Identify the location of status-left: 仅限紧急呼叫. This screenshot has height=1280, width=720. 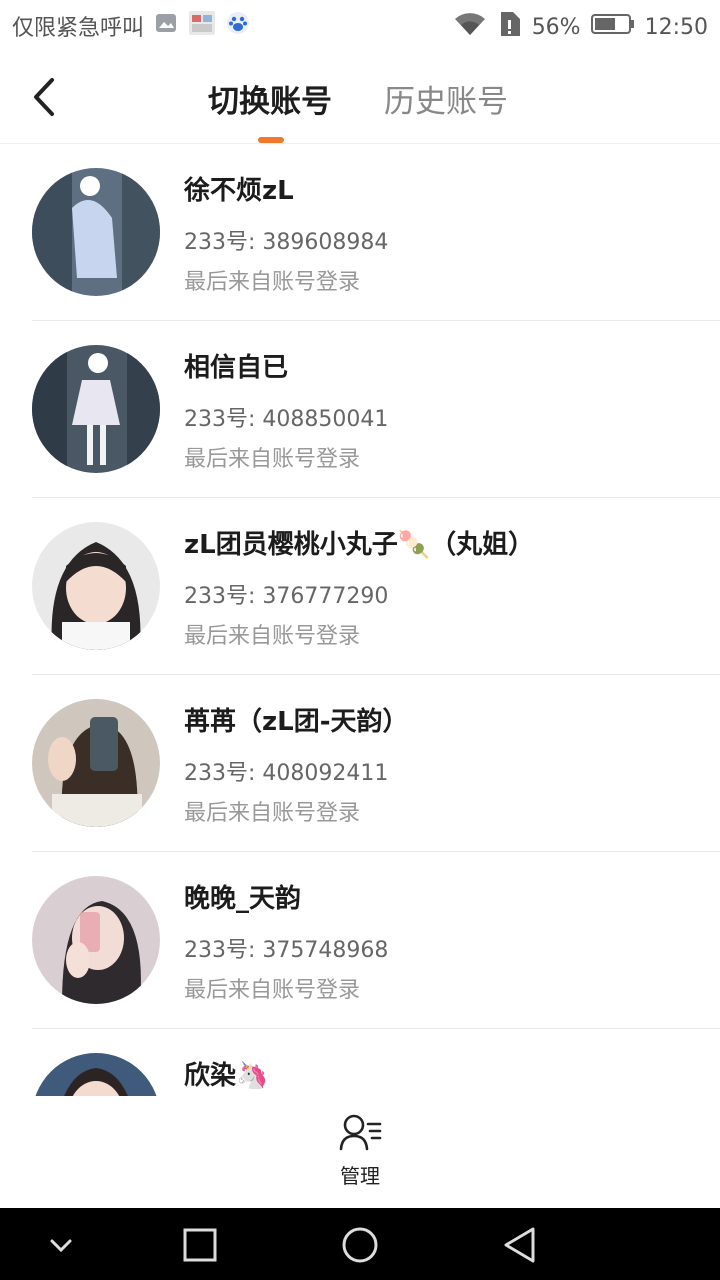
(131, 26).